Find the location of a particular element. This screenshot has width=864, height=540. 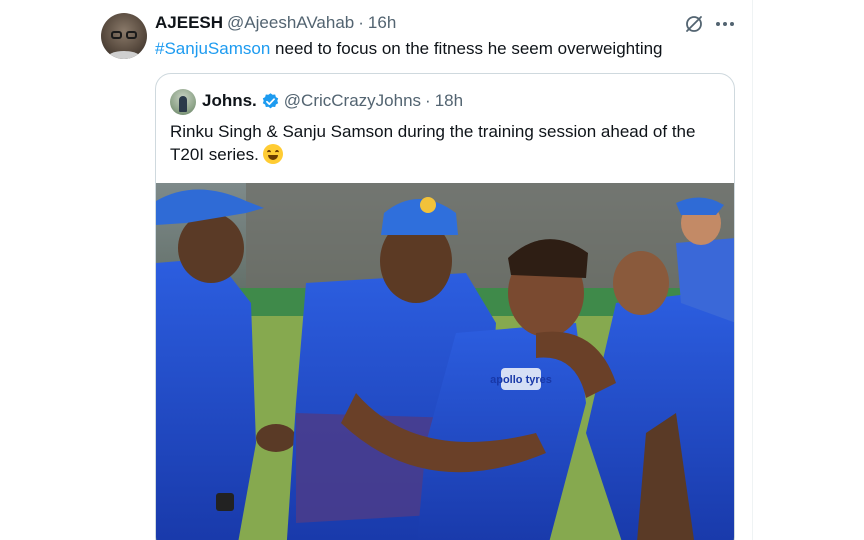

avatar-glasses is located at coordinates (124, 35).